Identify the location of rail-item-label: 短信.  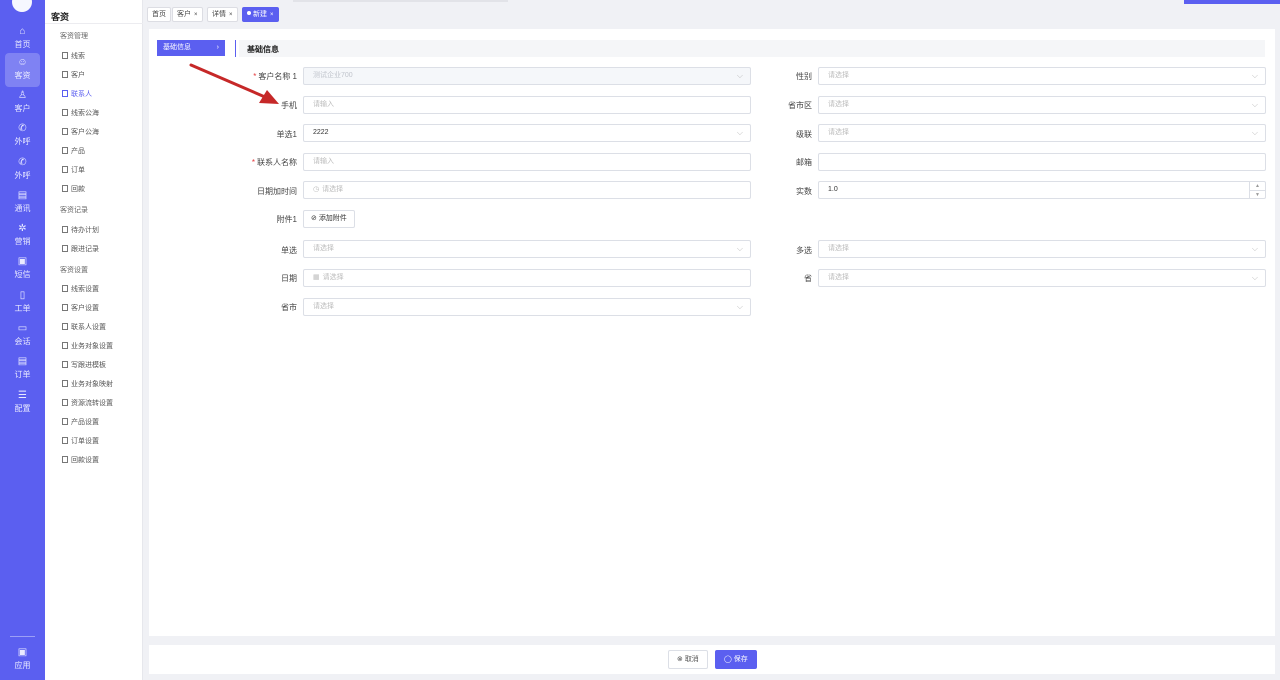
(22, 274).